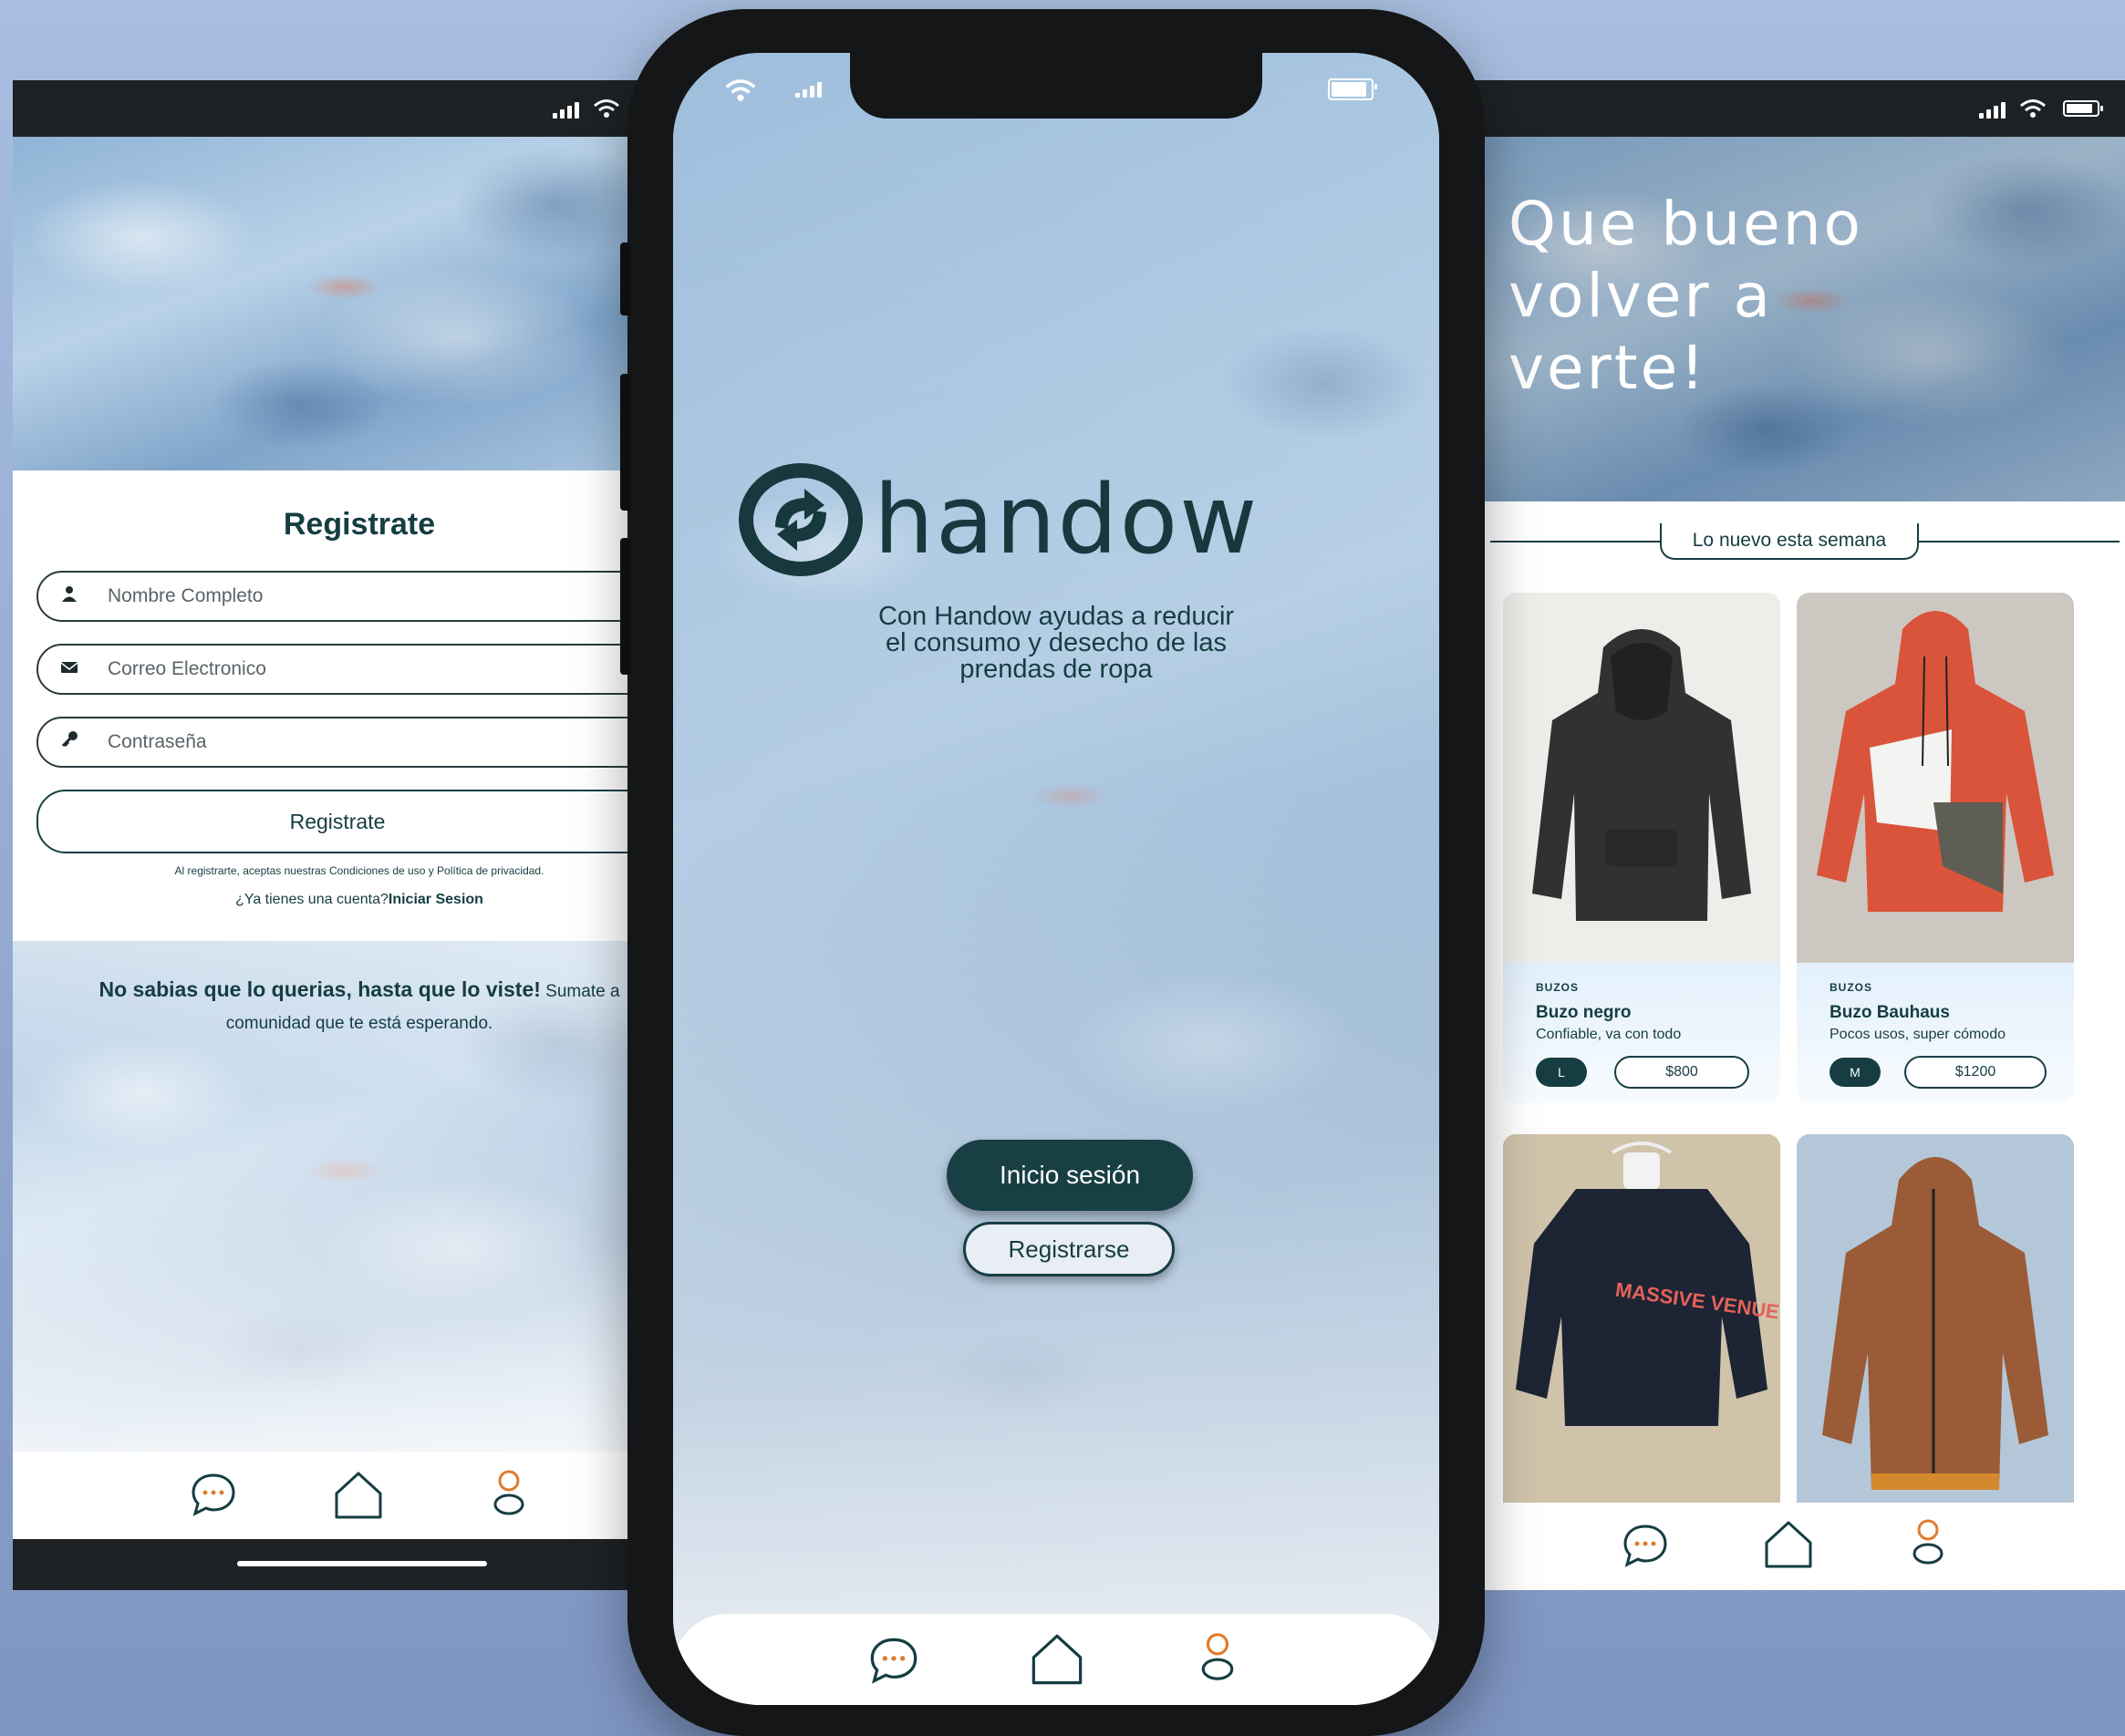 This screenshot has width=2125, height=1736. I want to click on brand-name: handow, so click(1066, 519).